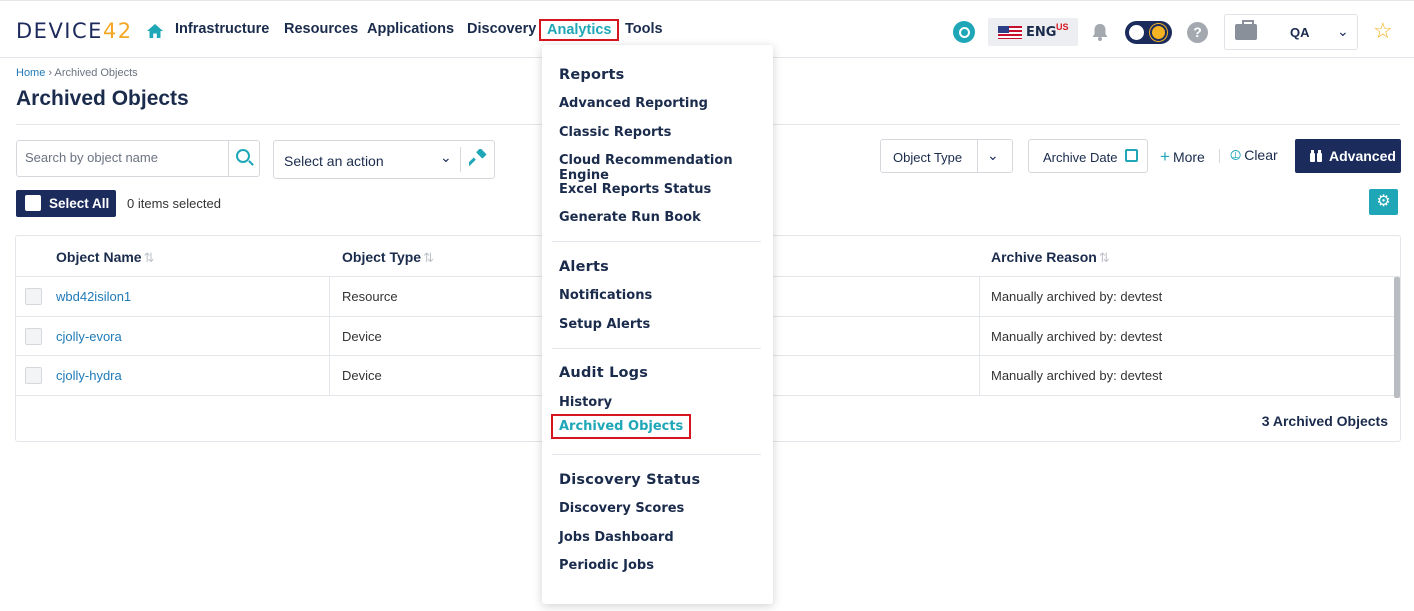  I want to click on archive-date-filter-label: Archive Date, so click(1080, 157).